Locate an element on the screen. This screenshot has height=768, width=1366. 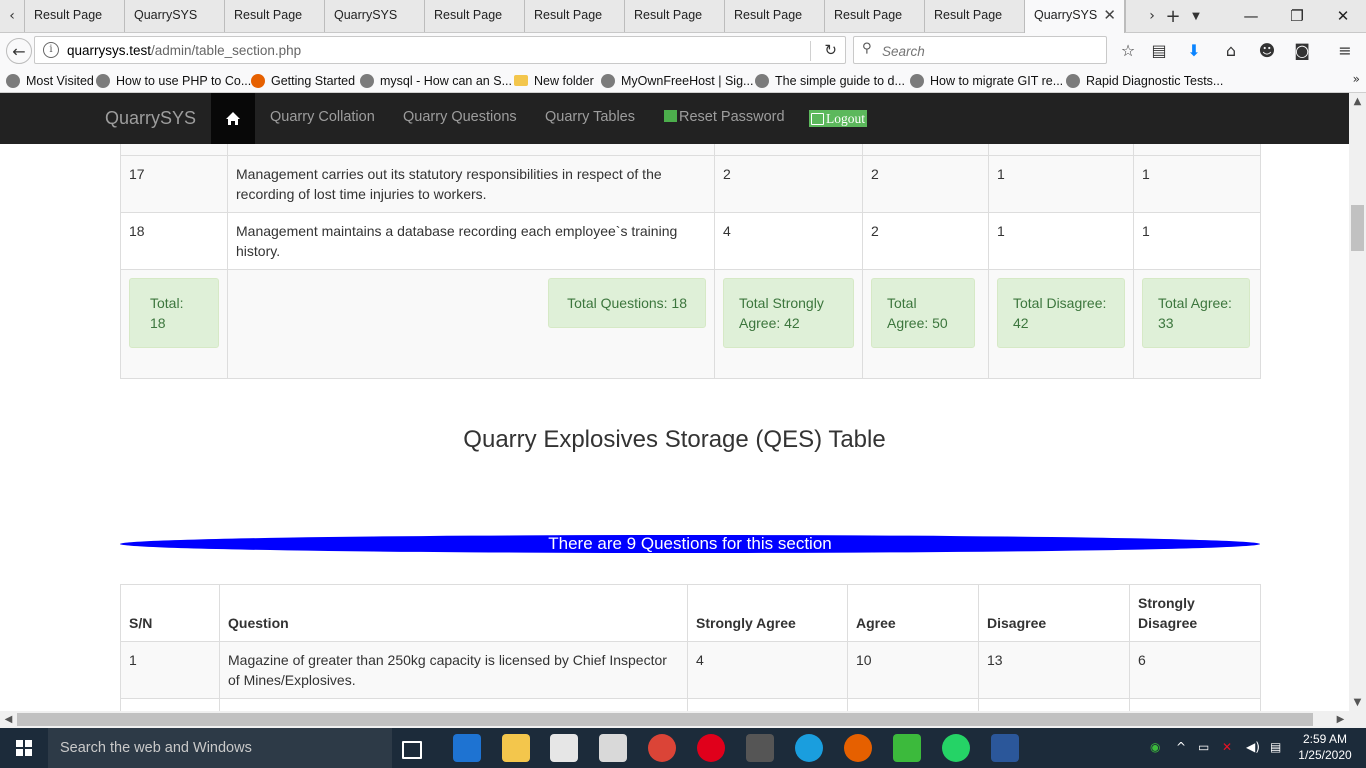
browser-tab-partial is located at coordinates (1132, 16).